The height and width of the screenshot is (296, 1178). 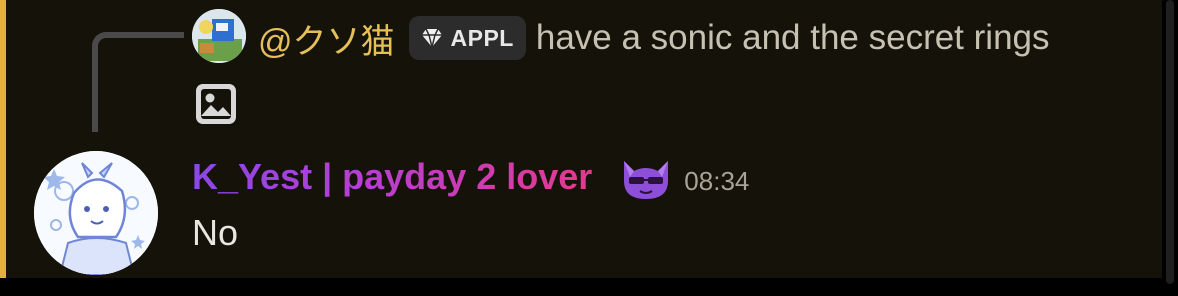 I want to click on author-avatar, so click(x=96, y=213).